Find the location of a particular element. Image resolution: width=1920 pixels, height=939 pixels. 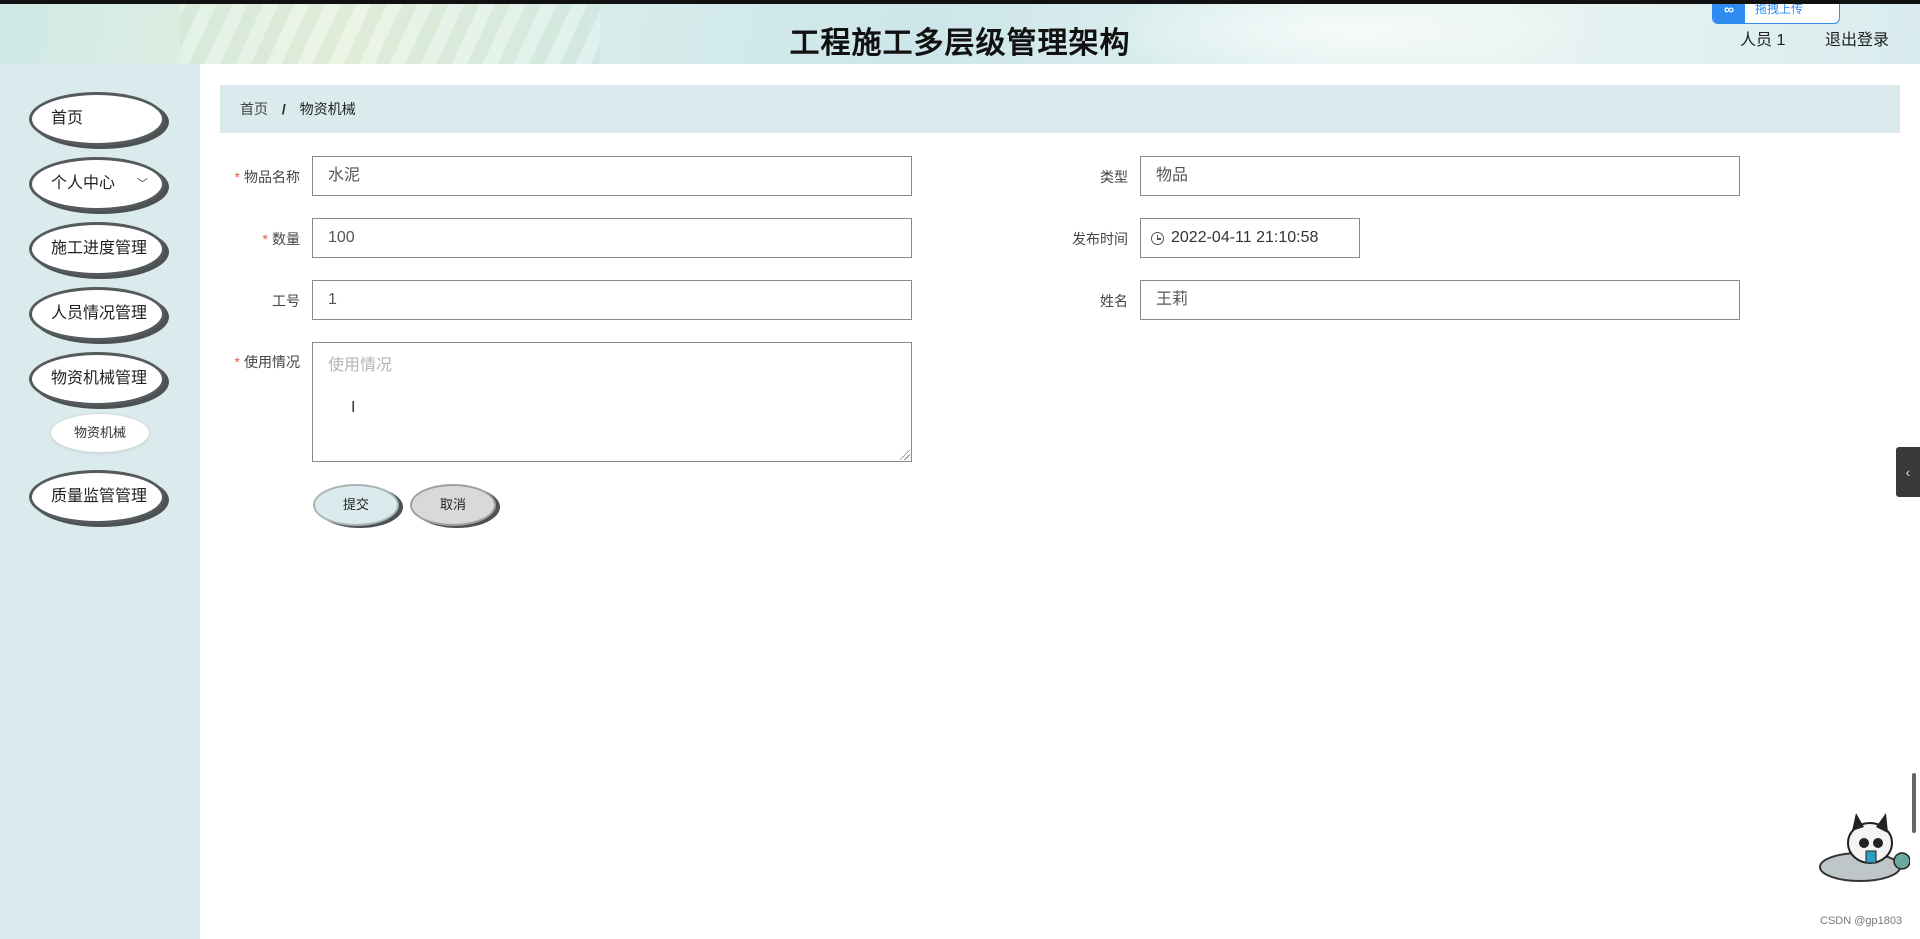

current-user: 人员 1 is located at coordinates (1763, 40).